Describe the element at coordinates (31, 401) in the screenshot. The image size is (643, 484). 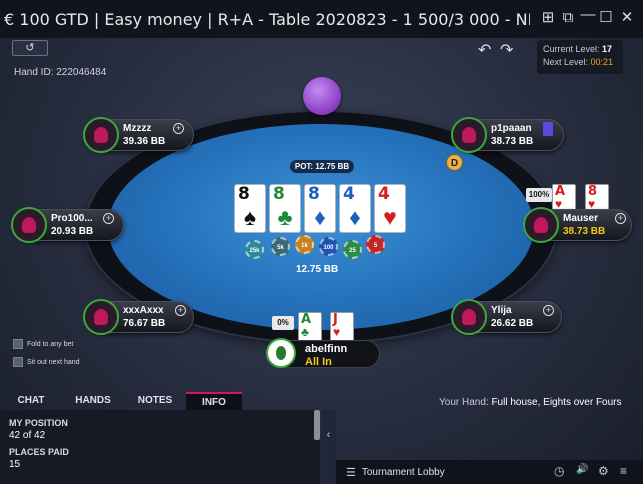
I see `tab-chat: CHAT` at that location.